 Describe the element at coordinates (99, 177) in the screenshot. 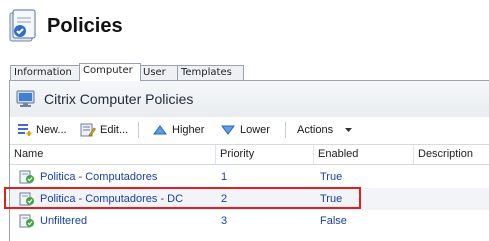

I see `policy-name: Politica - Computadores` at that location.